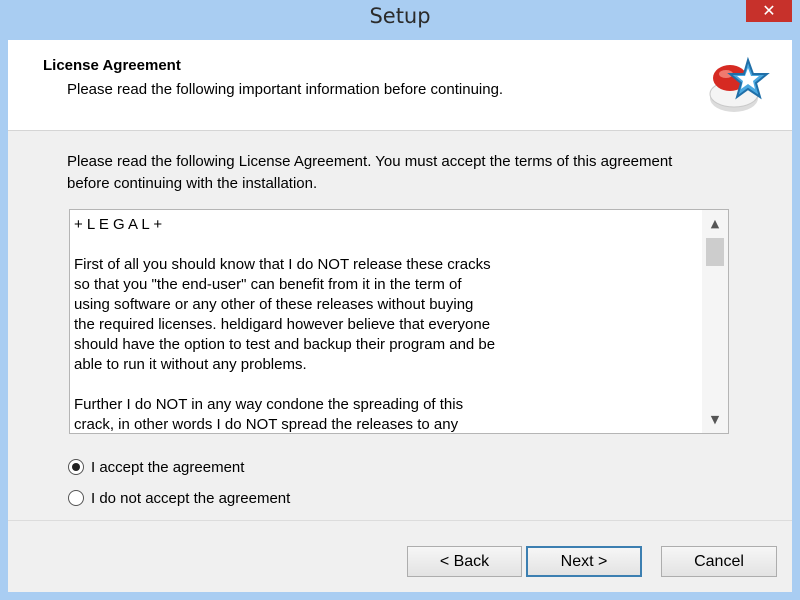 The width and height of the screenshot is (800, 600). What do you see at coordinates (584, 561) in the screenshot?
I see `next-button: Next >` at bounding box center [584, 561].